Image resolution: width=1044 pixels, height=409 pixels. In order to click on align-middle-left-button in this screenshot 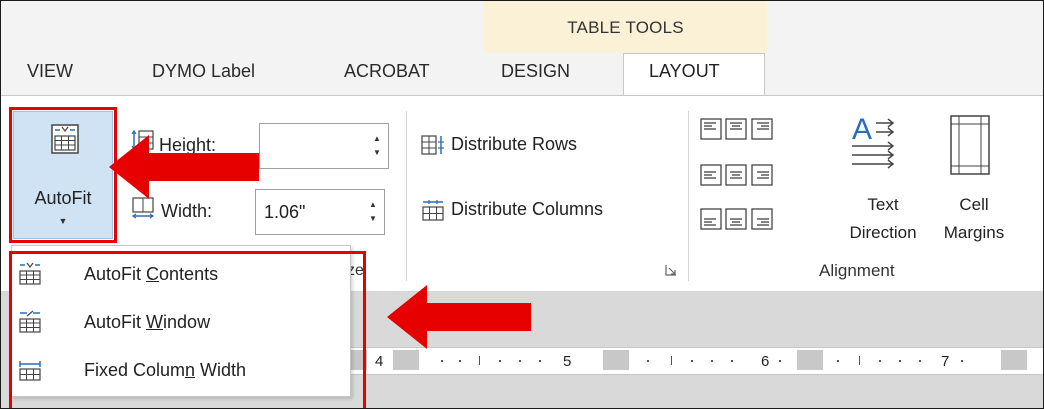, I will do `click(711, 175)`.